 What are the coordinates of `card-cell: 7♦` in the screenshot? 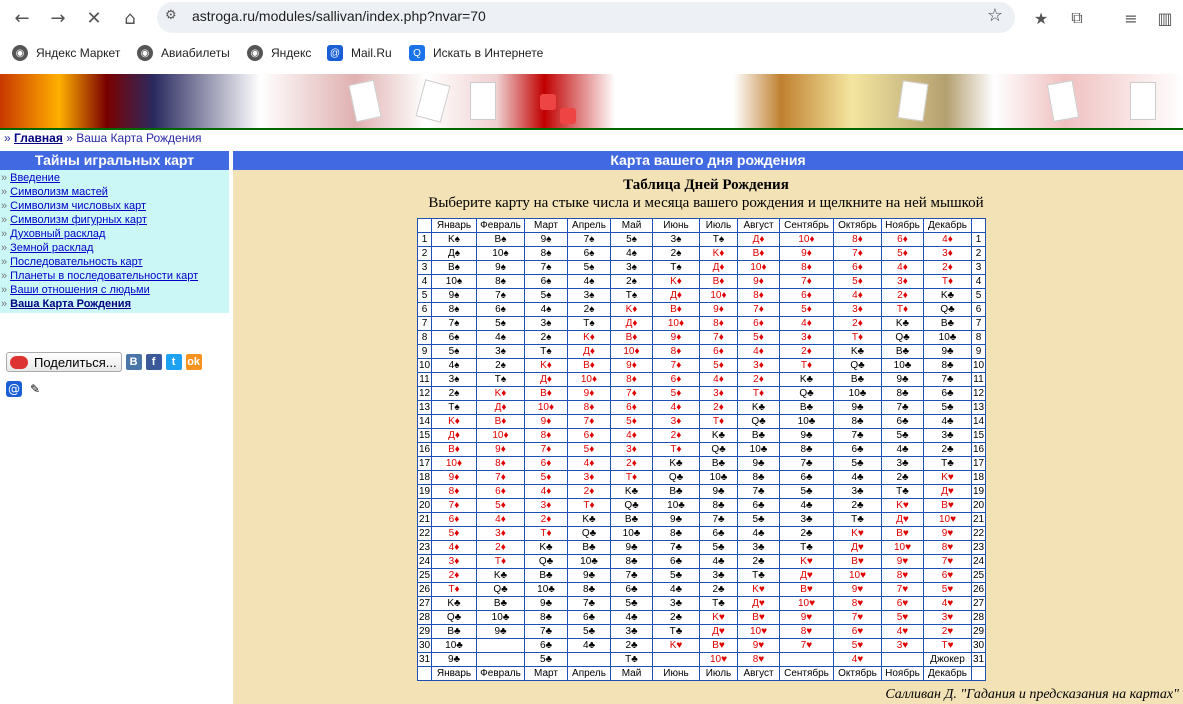 It's located at (454, 505).